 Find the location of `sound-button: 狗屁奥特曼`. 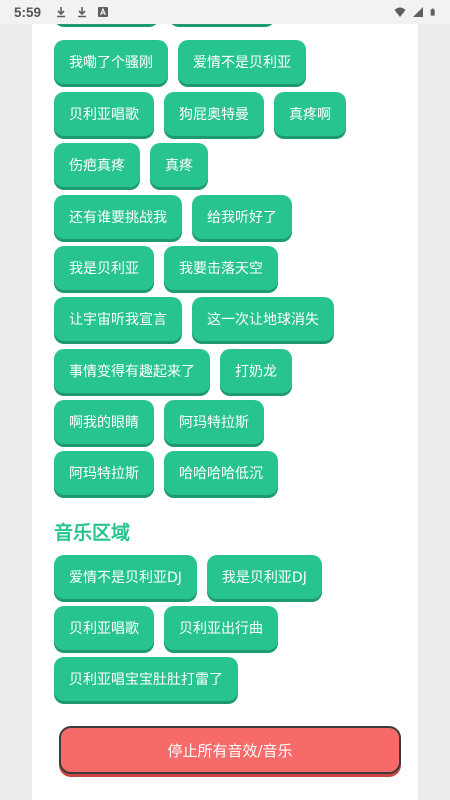

sound-button: 狗屁奥特曼 is located at coordinates (214, 114).